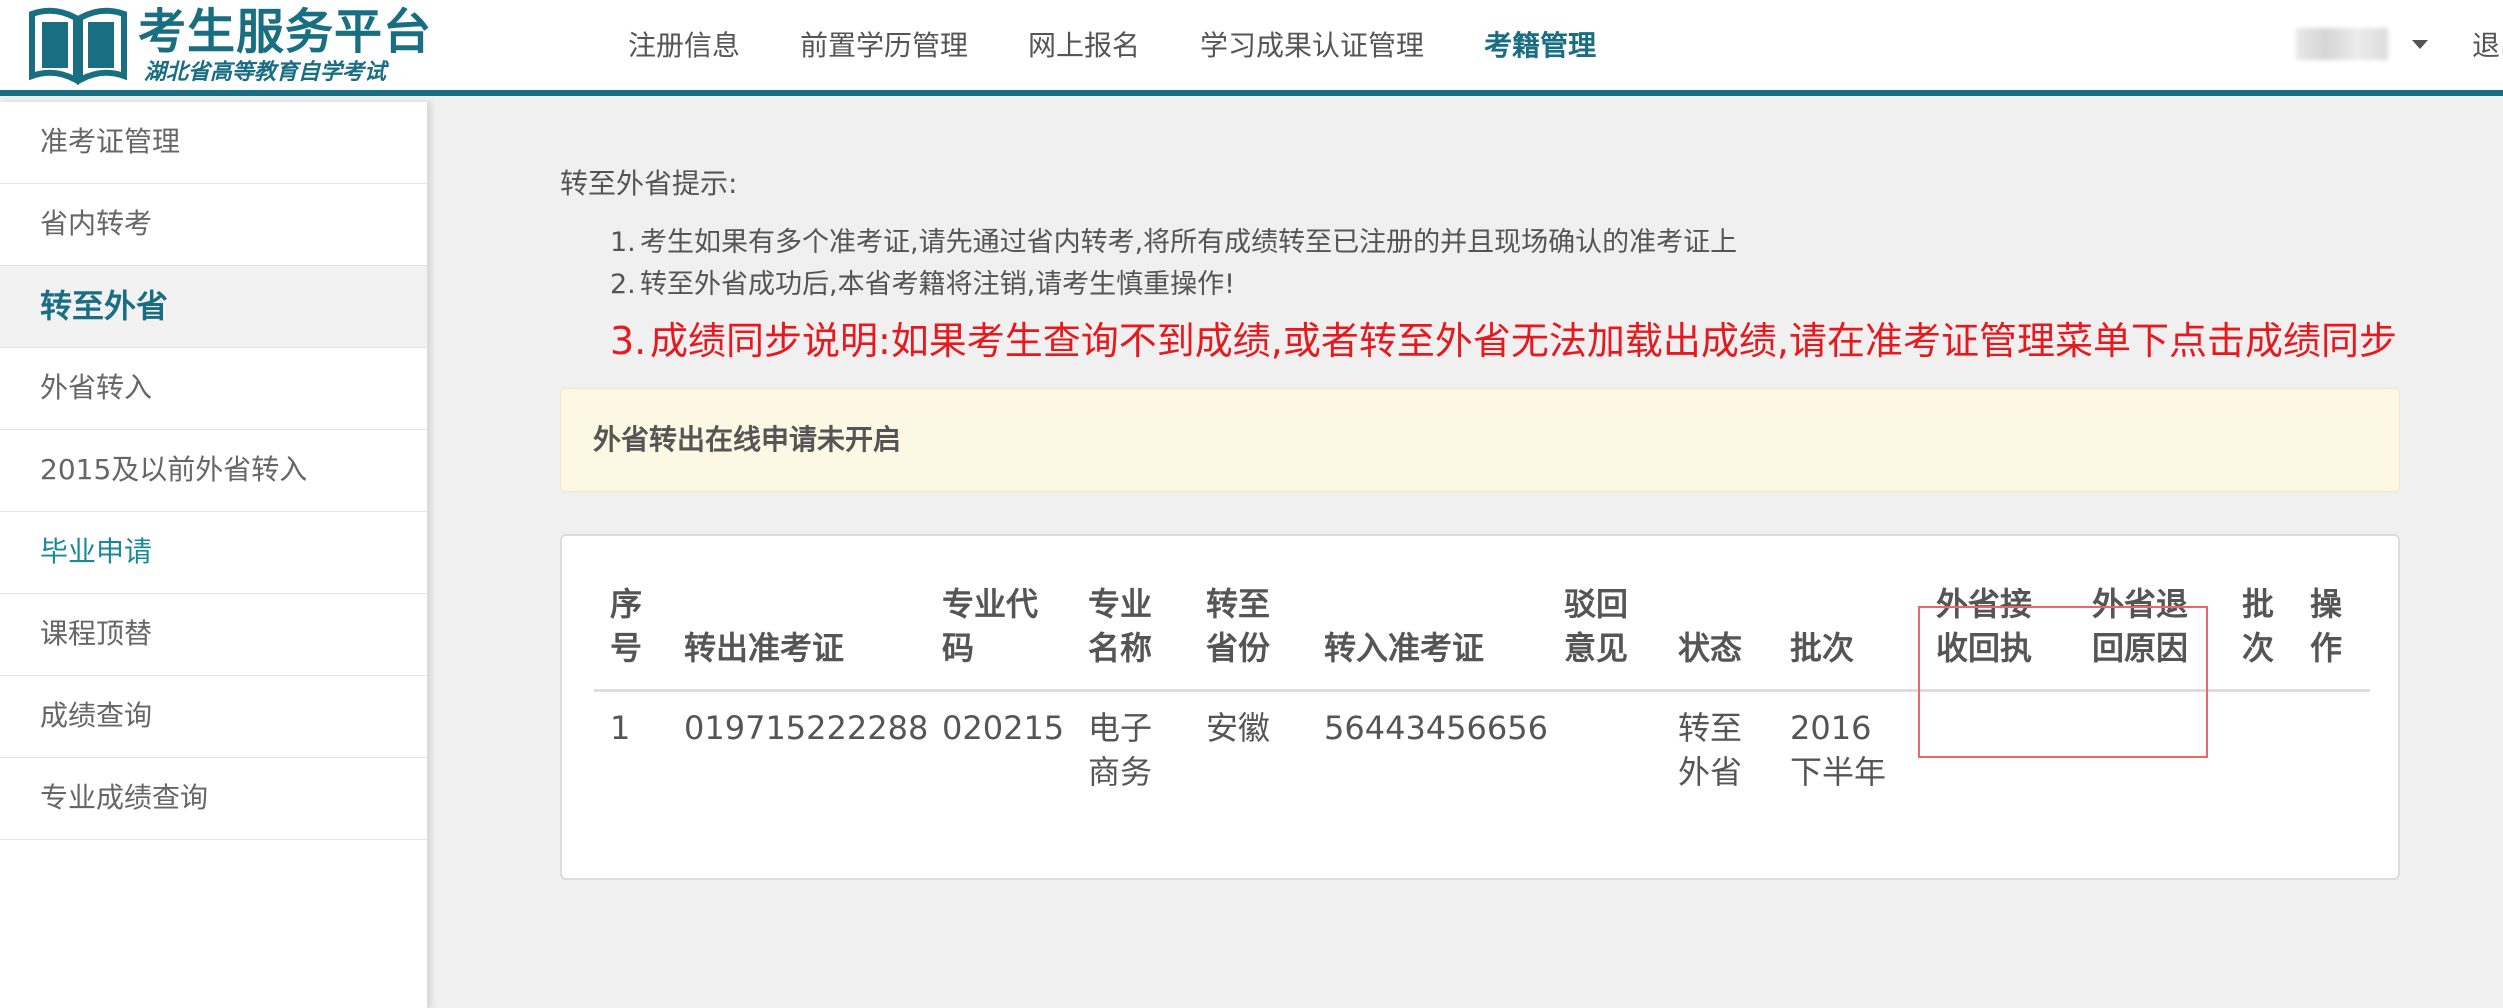 The height and width of the screenshot is (1008, 2503). Describe the element at coordinates (213, 225) in the screenshot. I see `sidebar-item-in-province-transfer: 省内转考` at that location.